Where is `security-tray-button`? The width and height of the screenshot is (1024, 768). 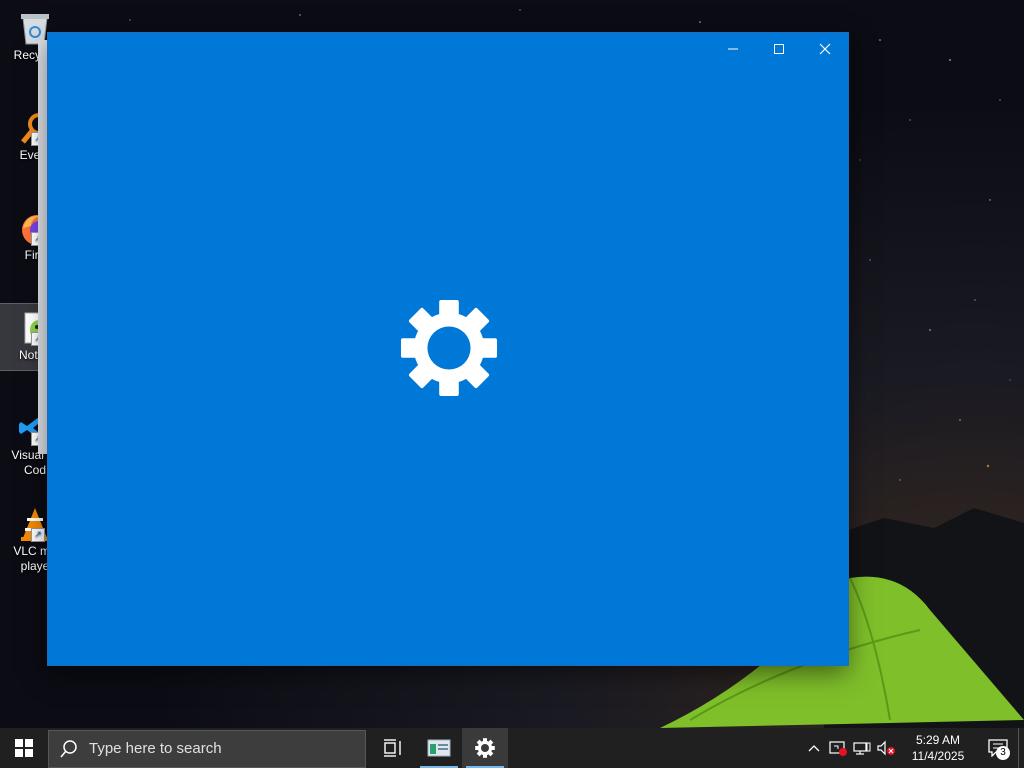 security-tray-button is located at coordinates (838, 748).